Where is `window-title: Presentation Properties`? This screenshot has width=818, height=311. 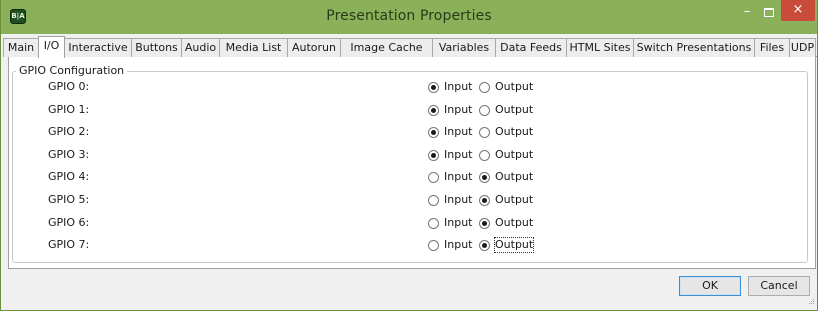
window-title: Presentation Properties is located at coordinates (409, 16).